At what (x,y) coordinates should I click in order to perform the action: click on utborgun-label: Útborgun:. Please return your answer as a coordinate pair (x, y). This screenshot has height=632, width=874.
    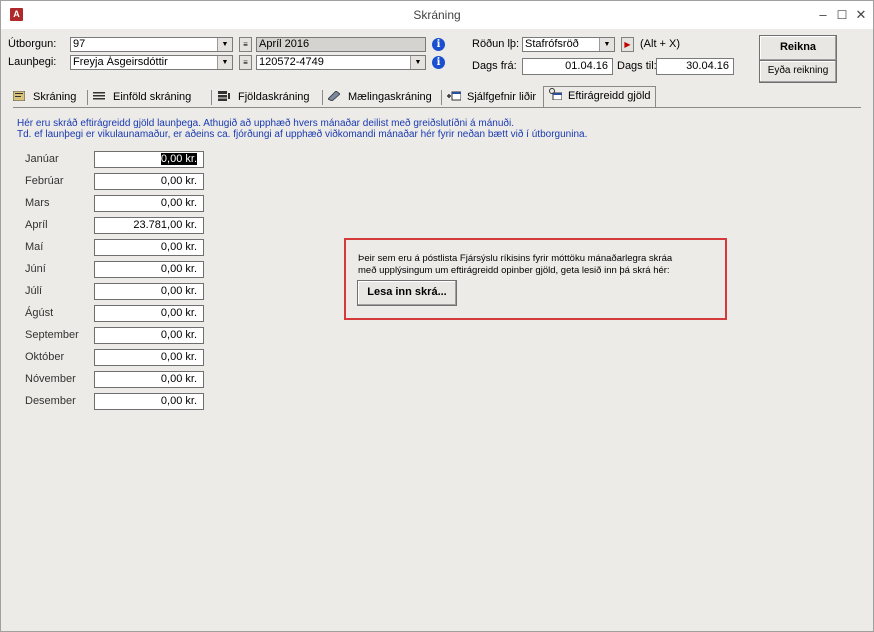
    Looking at the image, I should click on (32, 44).